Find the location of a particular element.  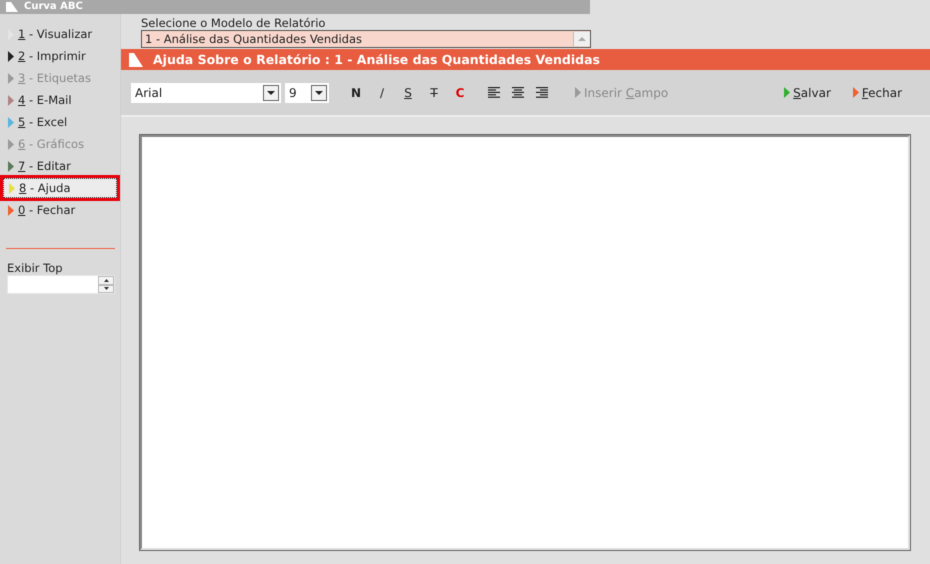

spin-up-button is located at coordinates (106, 280).